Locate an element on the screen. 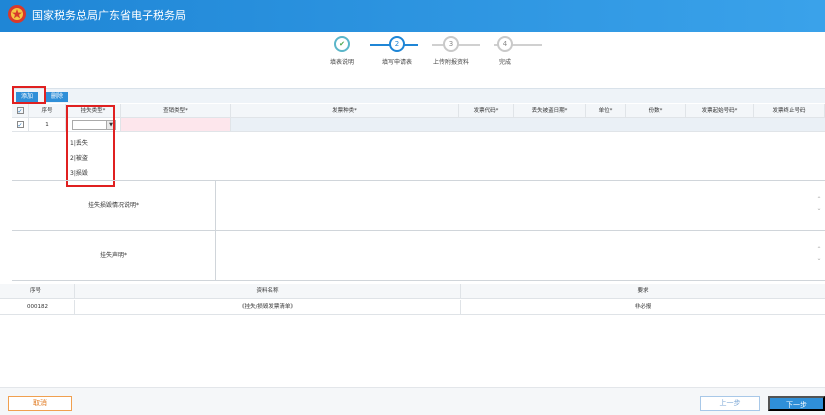  cancel-button: 取消 is located at coordinates (40, 403).